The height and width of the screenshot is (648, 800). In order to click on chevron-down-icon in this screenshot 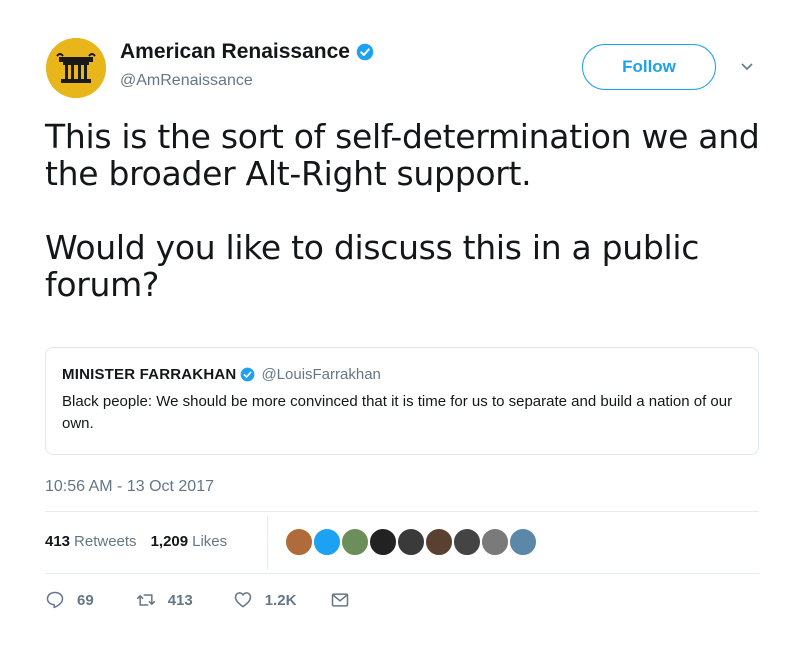, I will do `click(747, 67)`.